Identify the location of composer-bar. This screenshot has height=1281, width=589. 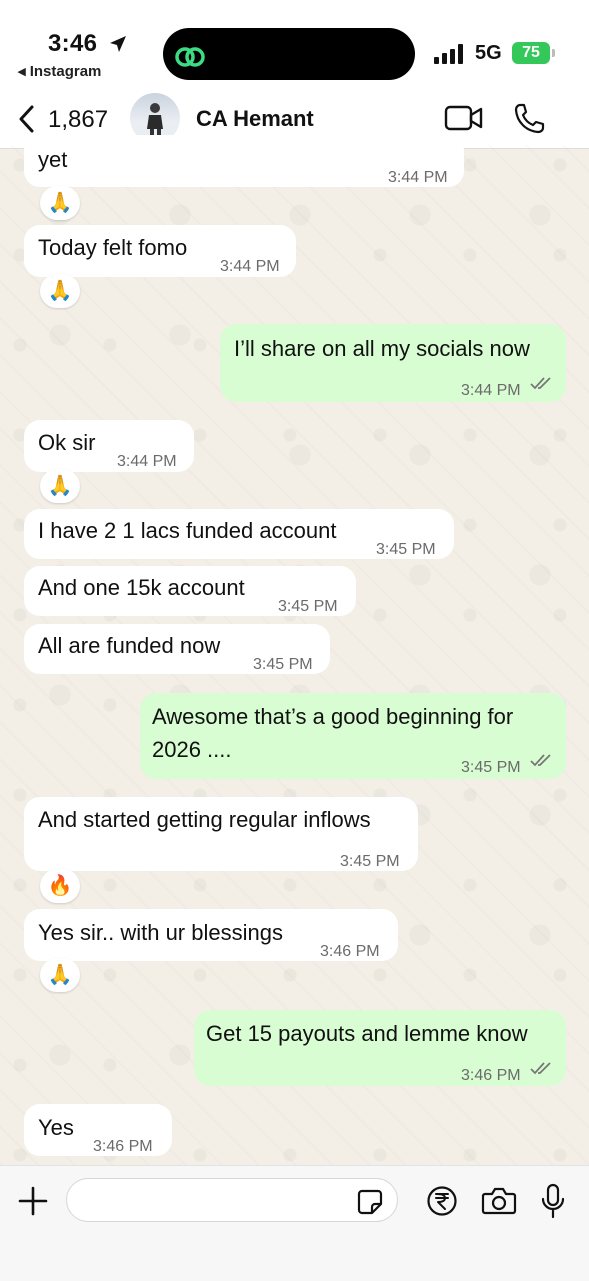
(294, 1223).